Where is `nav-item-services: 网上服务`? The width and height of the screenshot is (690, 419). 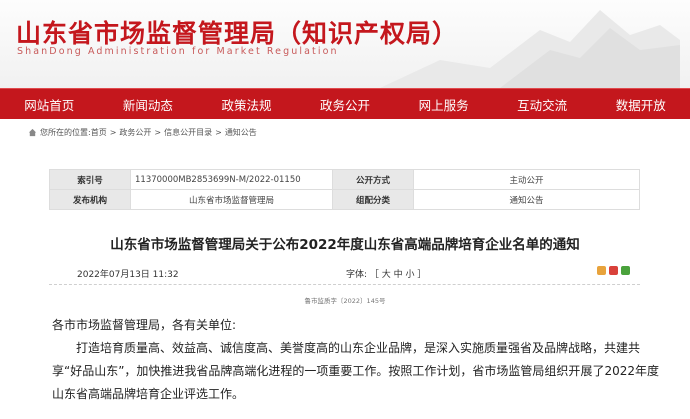
nav-item-services: 网上服务 is located at coordinates (443, 104).